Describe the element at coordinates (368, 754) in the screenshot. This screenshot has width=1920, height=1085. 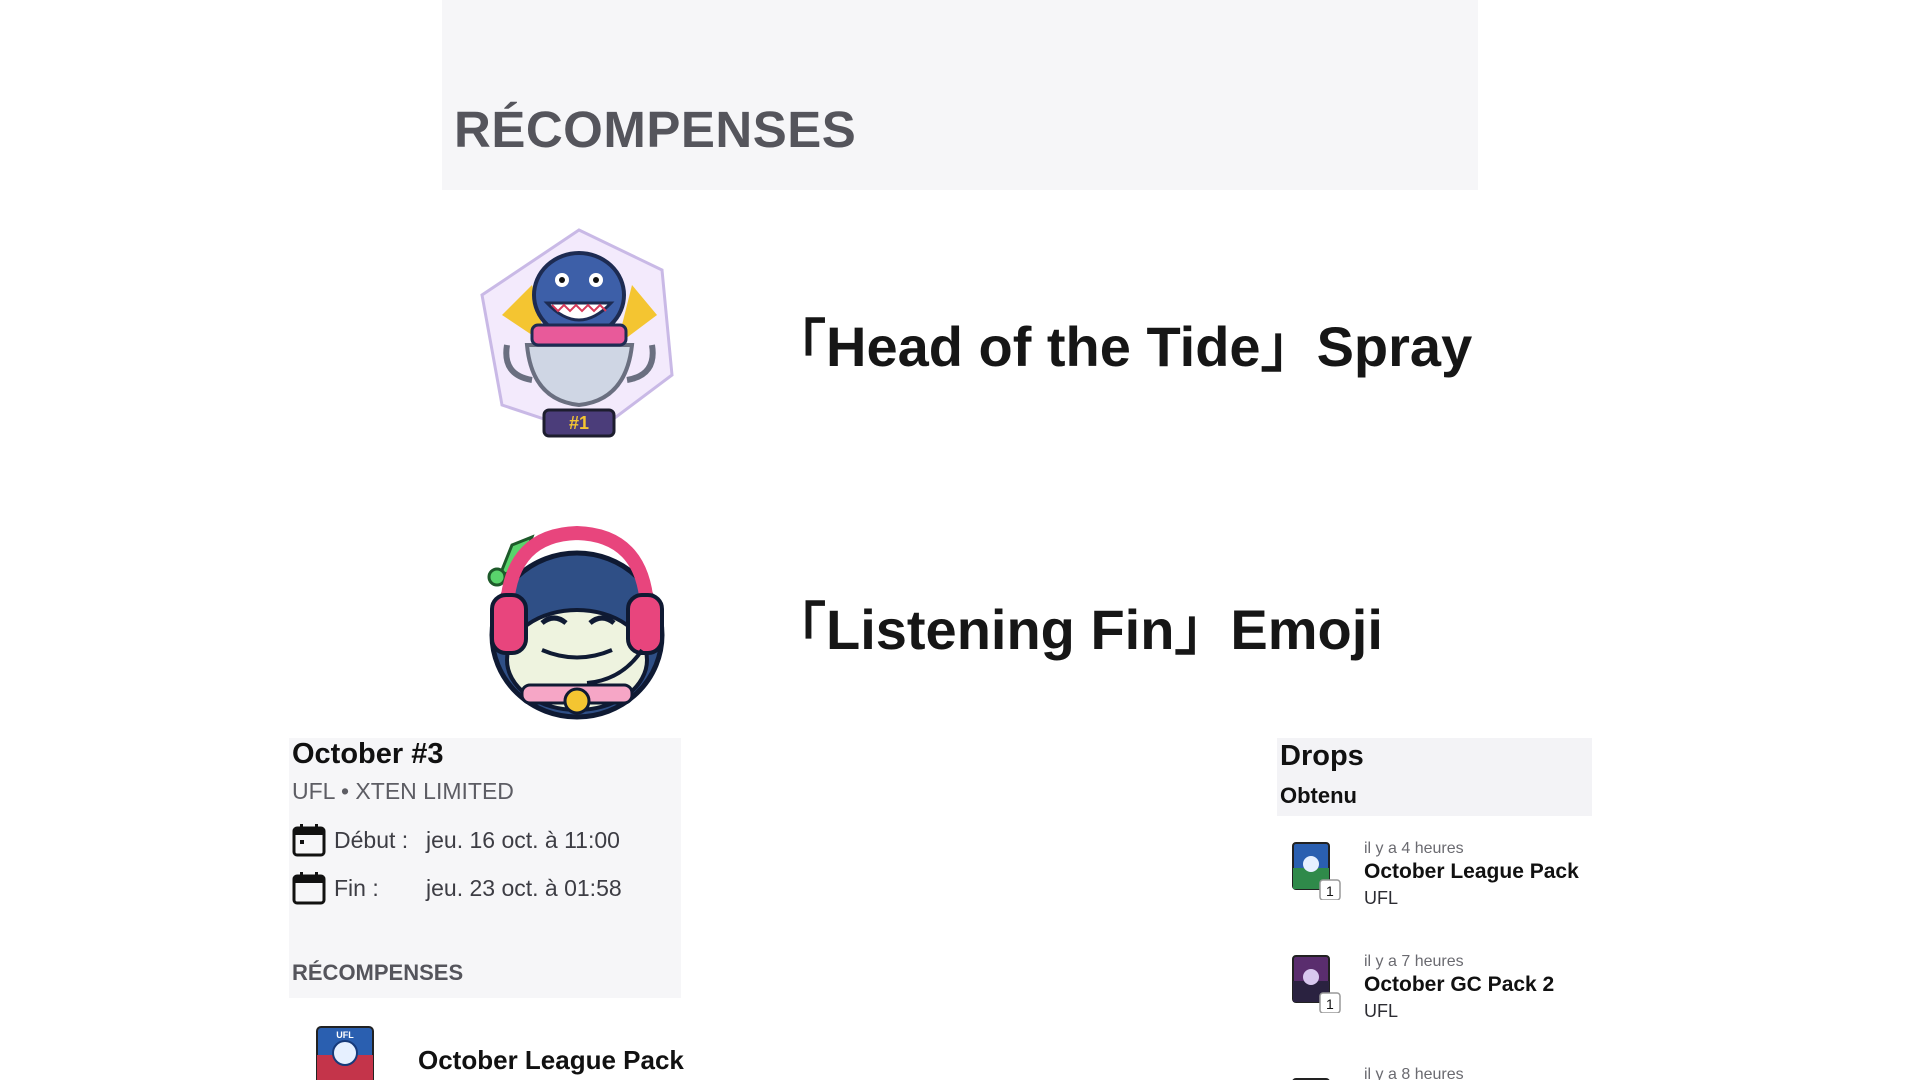
I see `event-title: October #3` at that location.